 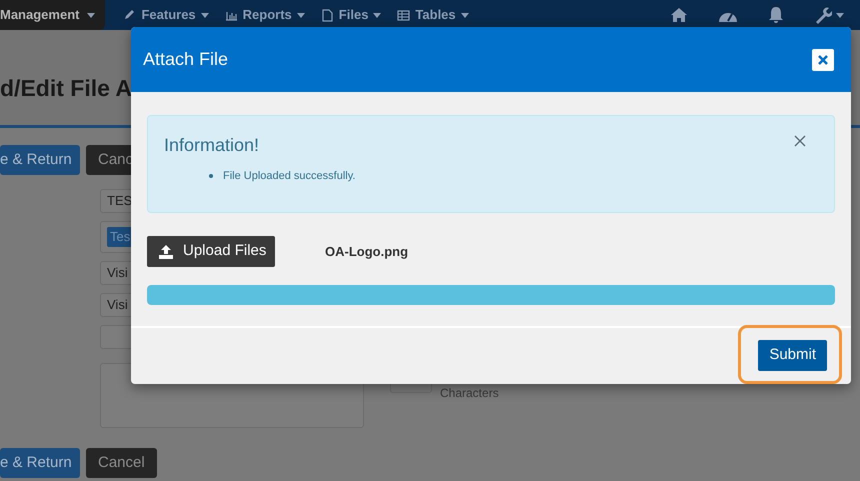 What do you see at coordinates (679, 15) in the screenshot?
I see `home-icon` at bounding box center [679, 15].